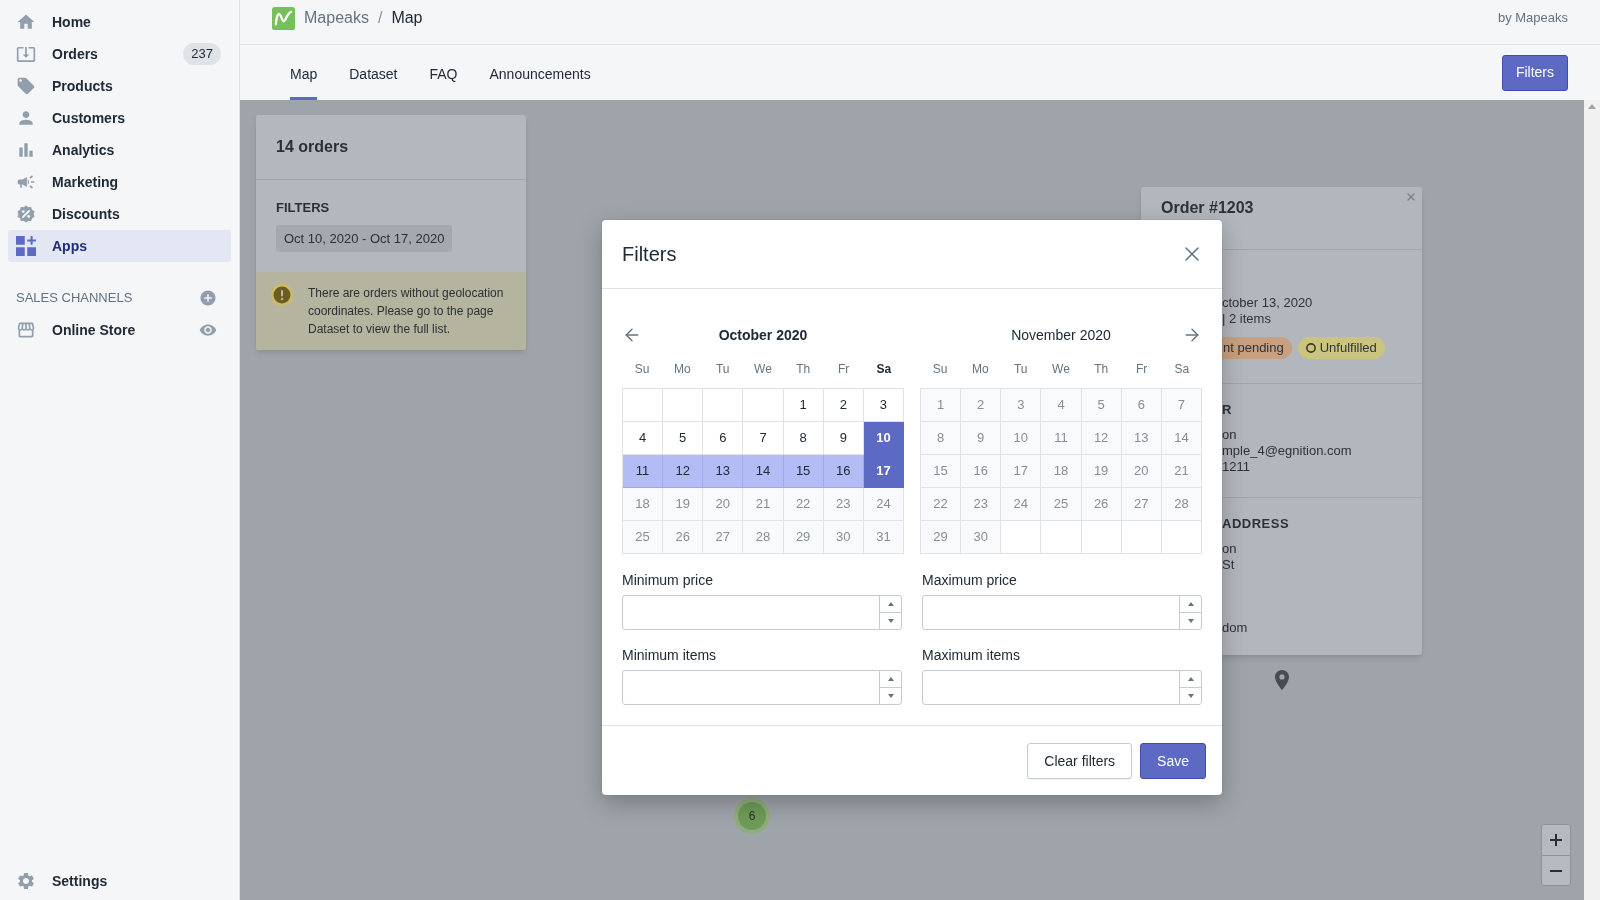 The width and height of the screenshot is (1600, 900). I want to click on day-cell: 16, so click(843, 471).